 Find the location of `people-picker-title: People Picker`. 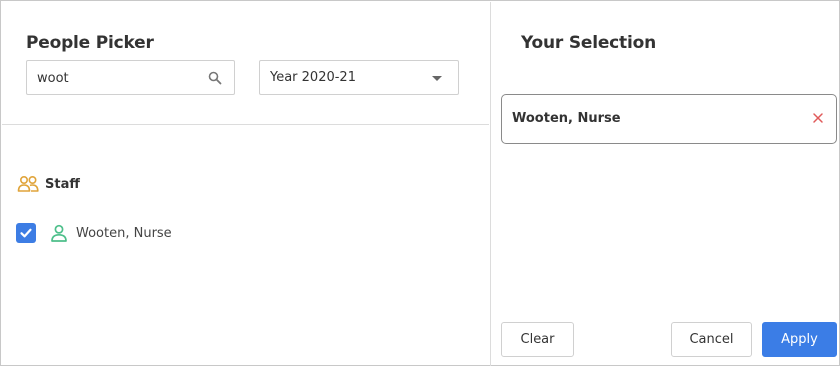

people-picker-title: People Picker is located at coordinates (90, 43).